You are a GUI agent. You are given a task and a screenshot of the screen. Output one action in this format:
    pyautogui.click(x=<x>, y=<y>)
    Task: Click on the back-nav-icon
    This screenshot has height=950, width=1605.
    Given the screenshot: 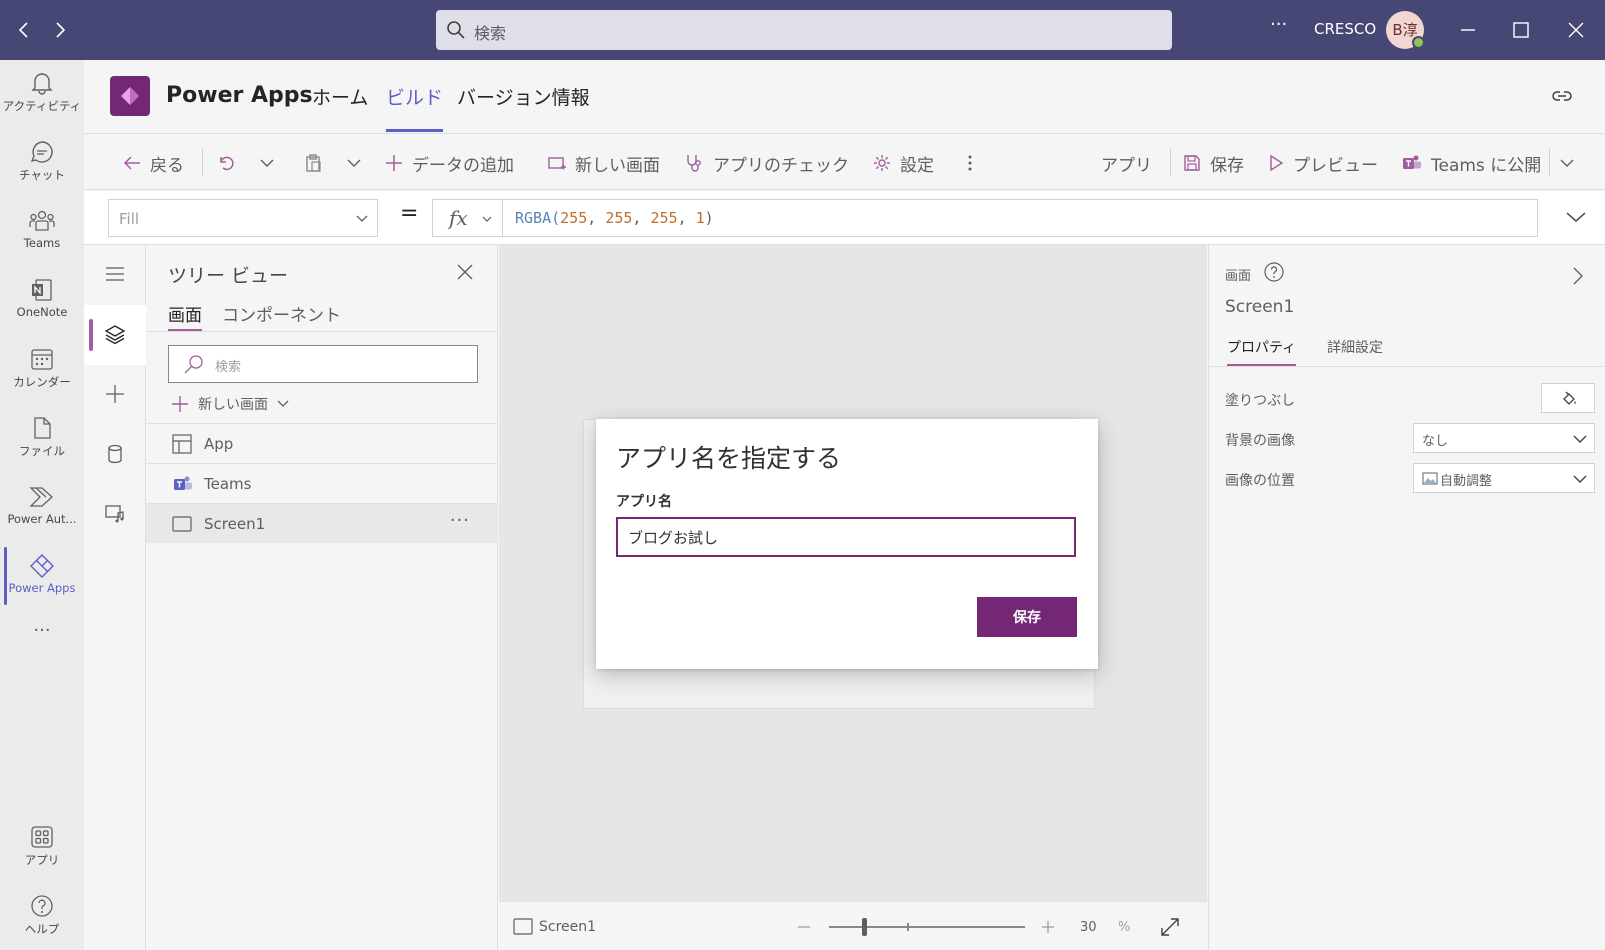 What is the action you would take?
    pyautogui.click(x=24, y=30)
    